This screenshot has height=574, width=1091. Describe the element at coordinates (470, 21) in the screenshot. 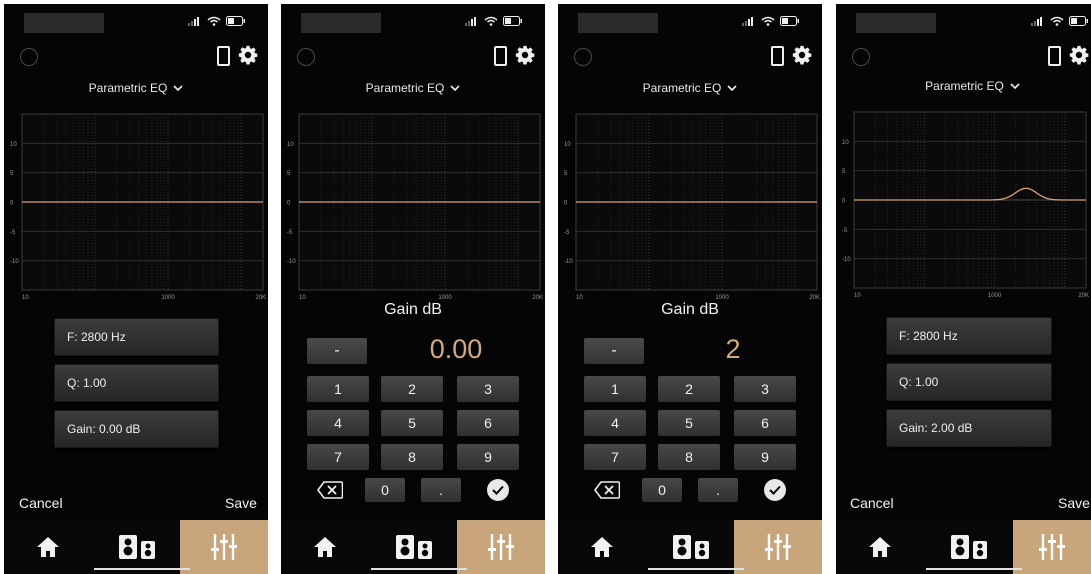

I see `signal-icon` at that location.